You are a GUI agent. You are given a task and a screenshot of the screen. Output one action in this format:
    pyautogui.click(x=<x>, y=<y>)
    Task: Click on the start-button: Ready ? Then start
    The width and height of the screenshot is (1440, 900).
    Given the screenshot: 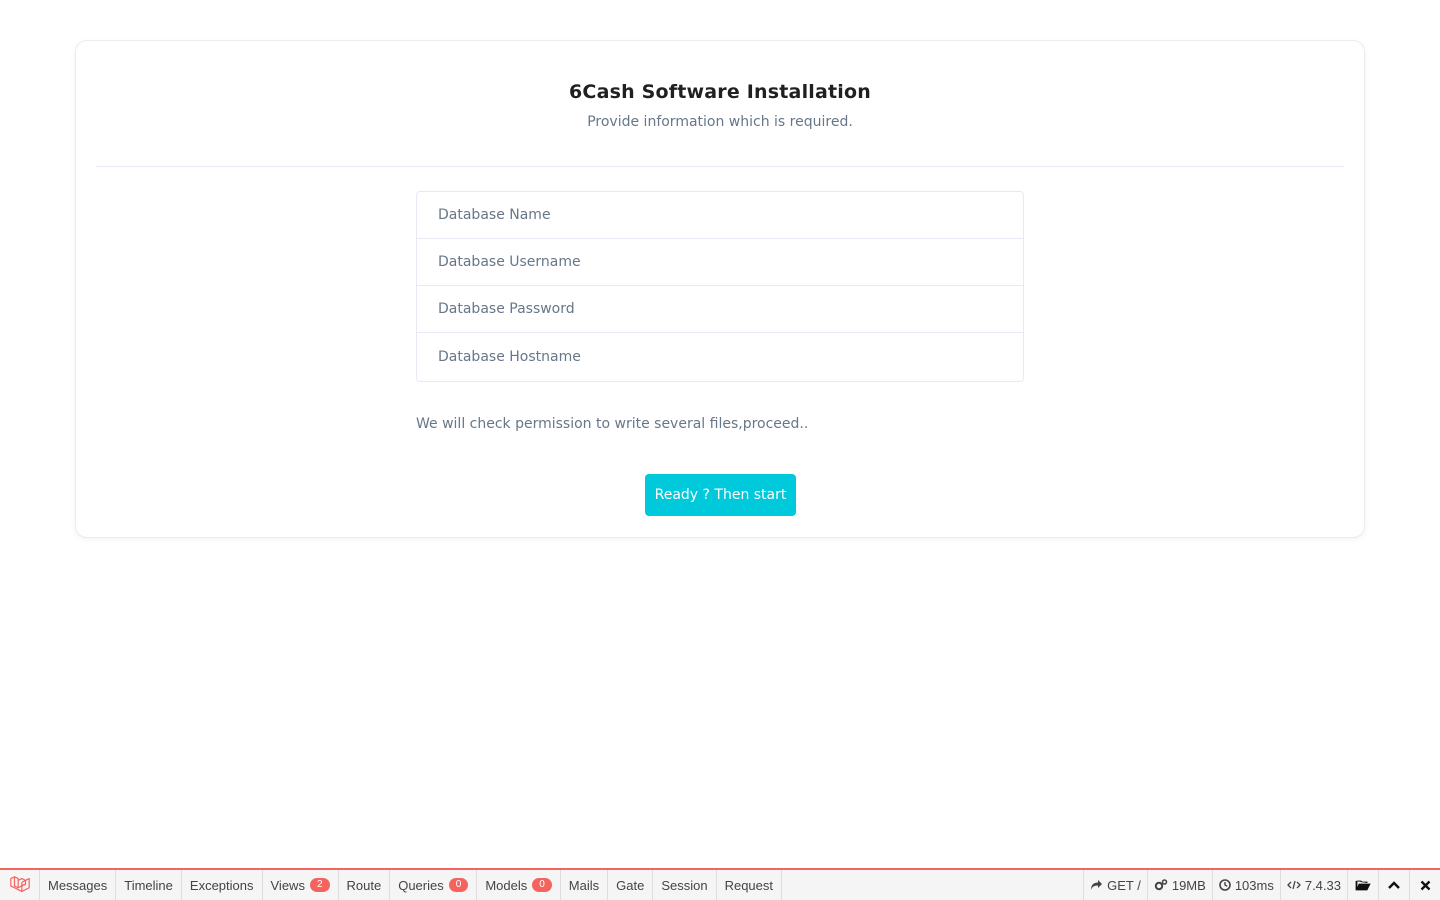 What is the action you would take?
    pyautogui.click(x=720, y=495)
    